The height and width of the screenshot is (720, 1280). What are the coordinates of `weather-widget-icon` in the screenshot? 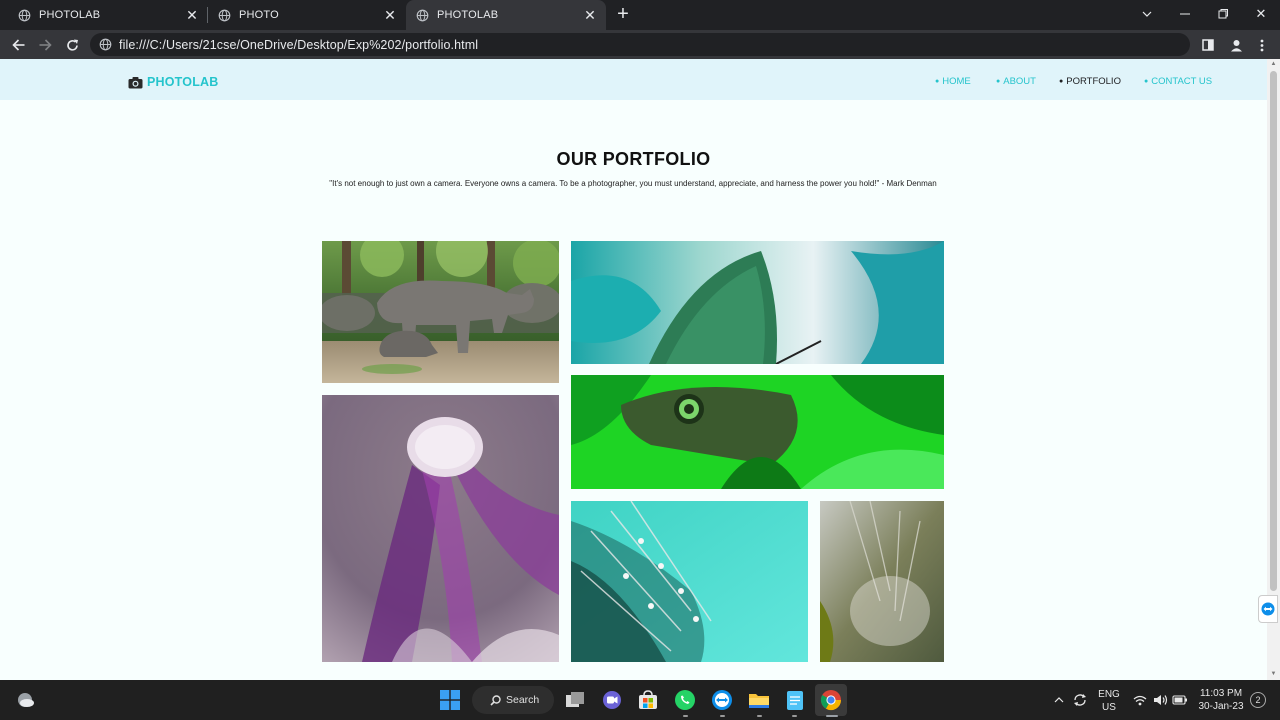 It's located at (25, 700).